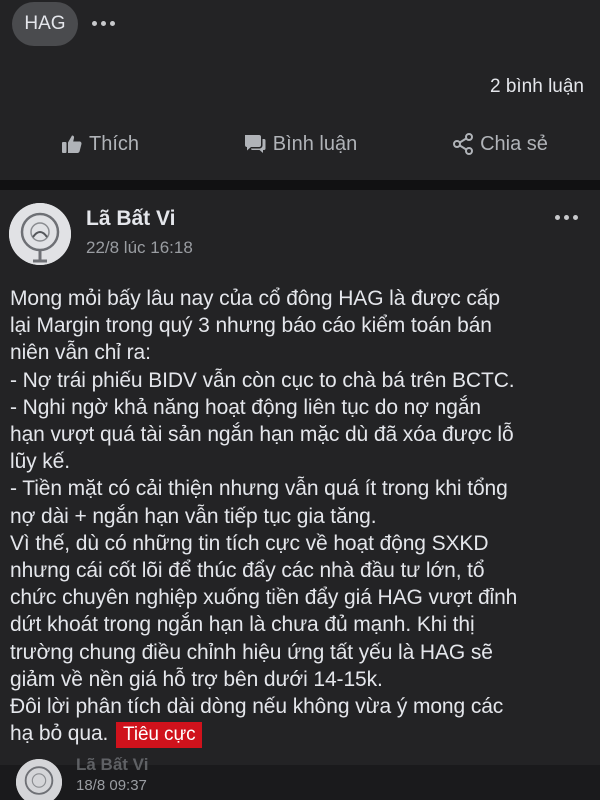  I want to click on comment-button: Bình luận, so click(300, 144).